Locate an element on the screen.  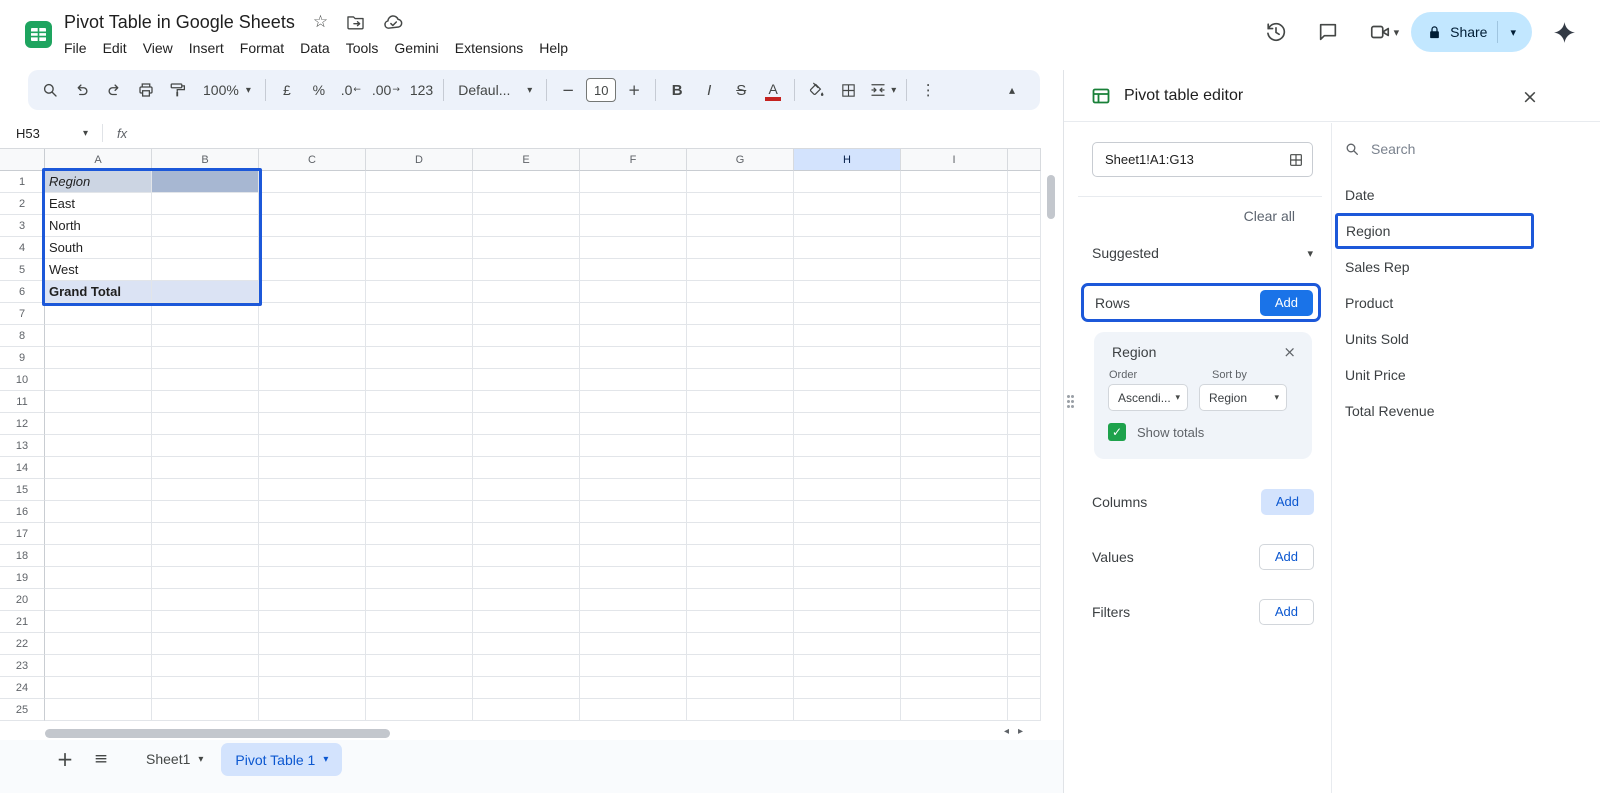
cell-C22 is located at coordinates (312, 644).